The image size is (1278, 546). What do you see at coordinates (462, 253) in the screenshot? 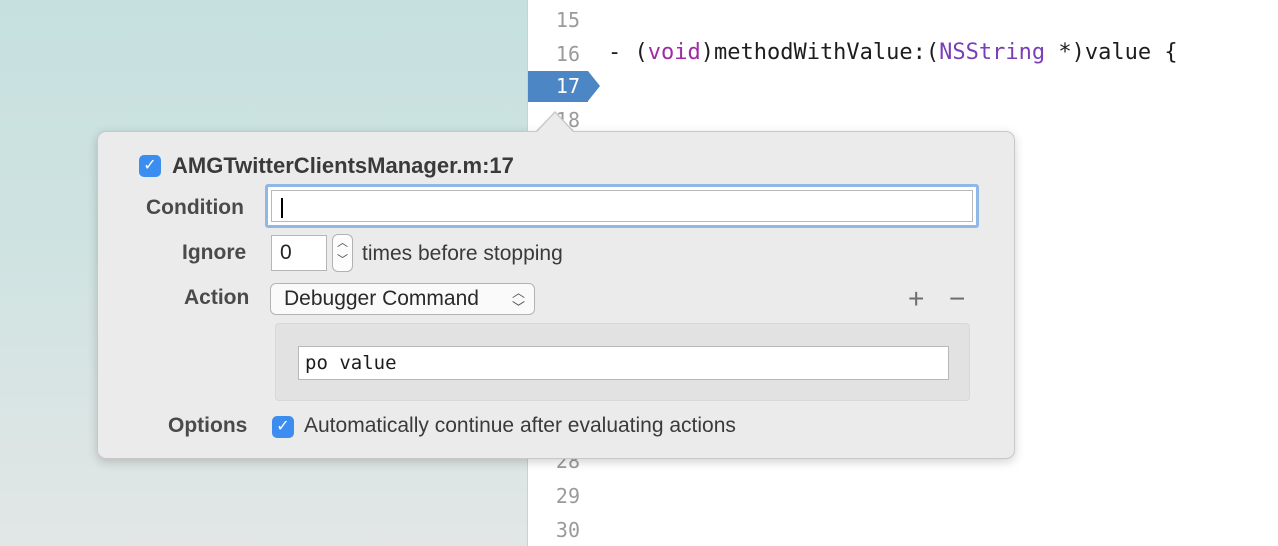
I see `ignore-suffix-text: times before stopping` at bounding box center [462, 253].